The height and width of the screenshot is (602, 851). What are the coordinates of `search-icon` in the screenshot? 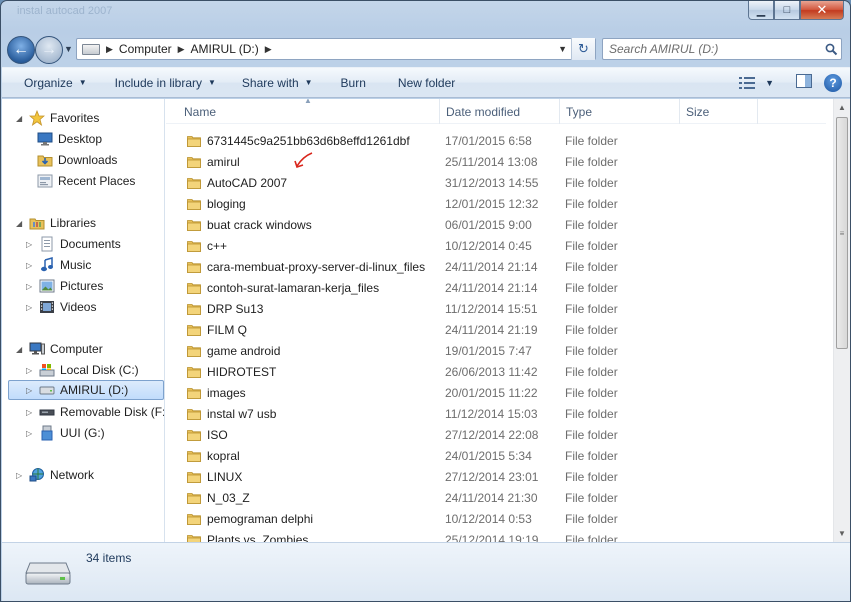 It's located at (831, 49).